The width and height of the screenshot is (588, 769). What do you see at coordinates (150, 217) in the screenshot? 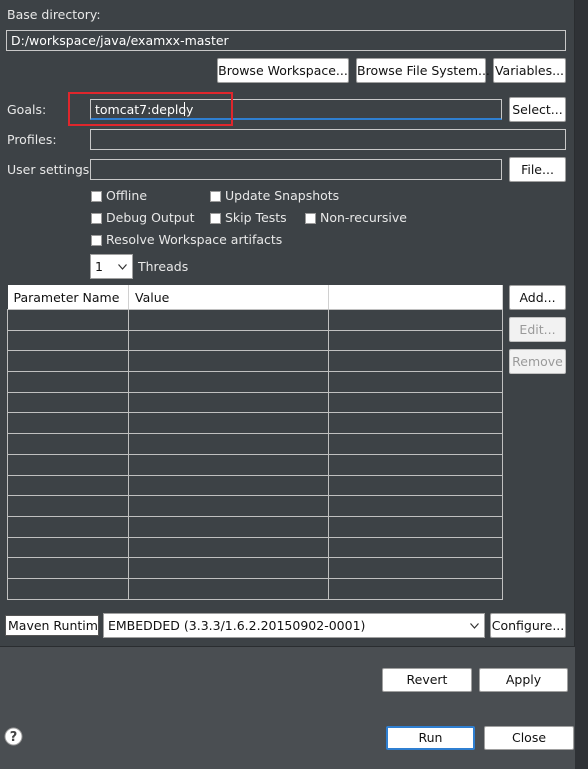
I see `debug-output-label: Debug Output` at bounding box center [150, 217].